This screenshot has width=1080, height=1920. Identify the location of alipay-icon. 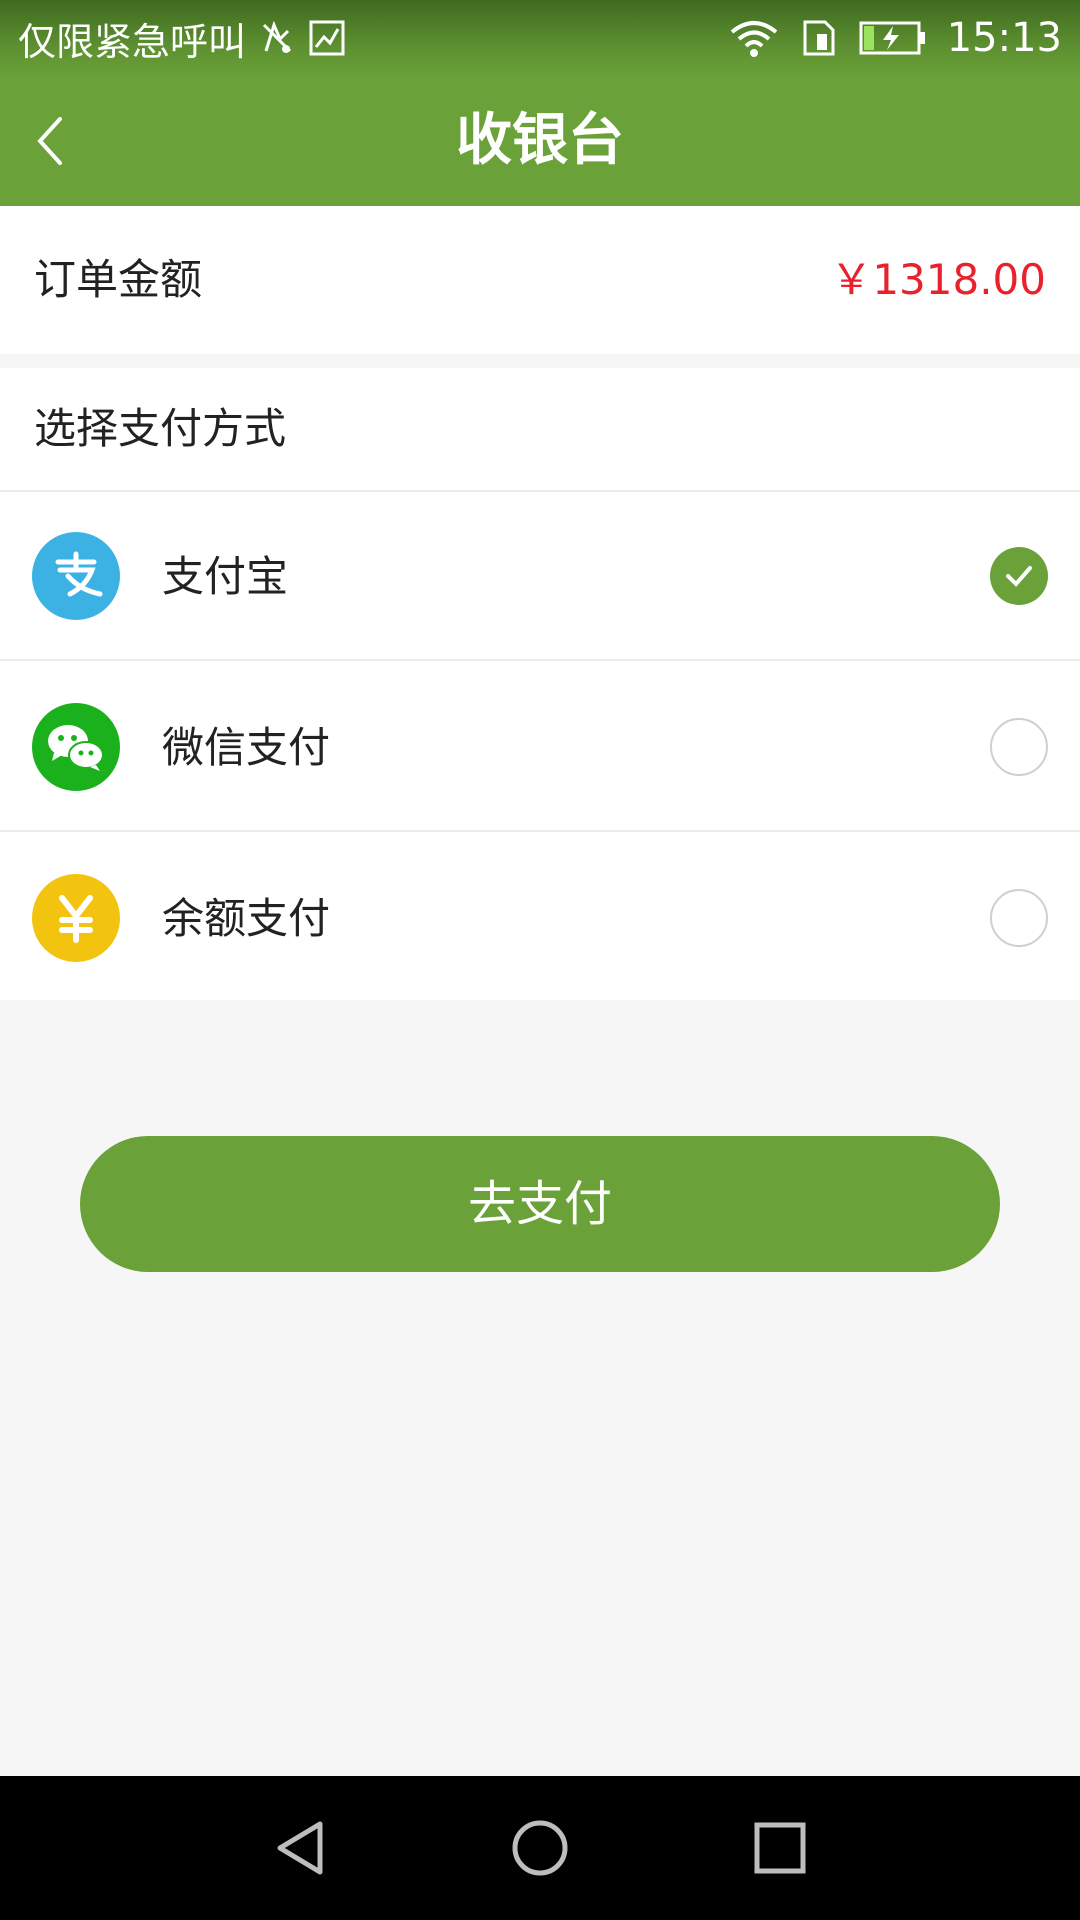
(76, 576).